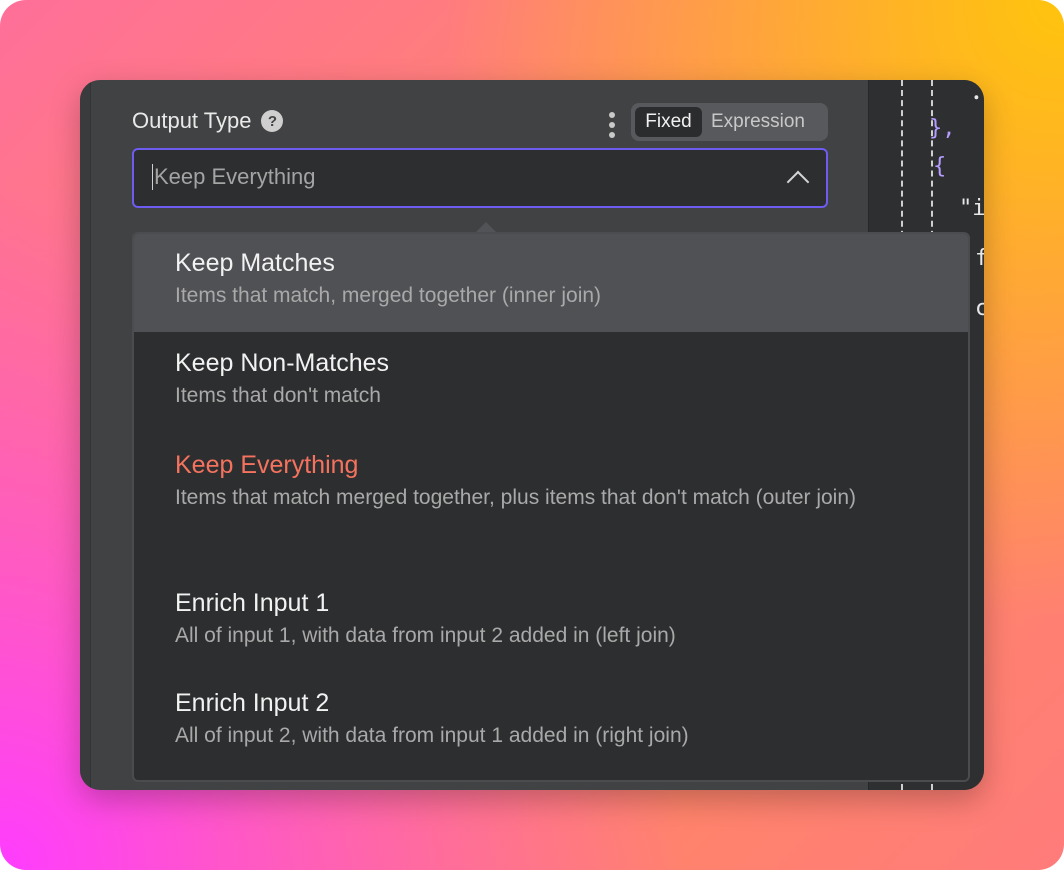 The width and height of the screenshot is (1064, 870). What do you see at coordinates (976, 98) in the screenshot?
I see `code-fragment: ꞏ` at bounding box center [976, 98].